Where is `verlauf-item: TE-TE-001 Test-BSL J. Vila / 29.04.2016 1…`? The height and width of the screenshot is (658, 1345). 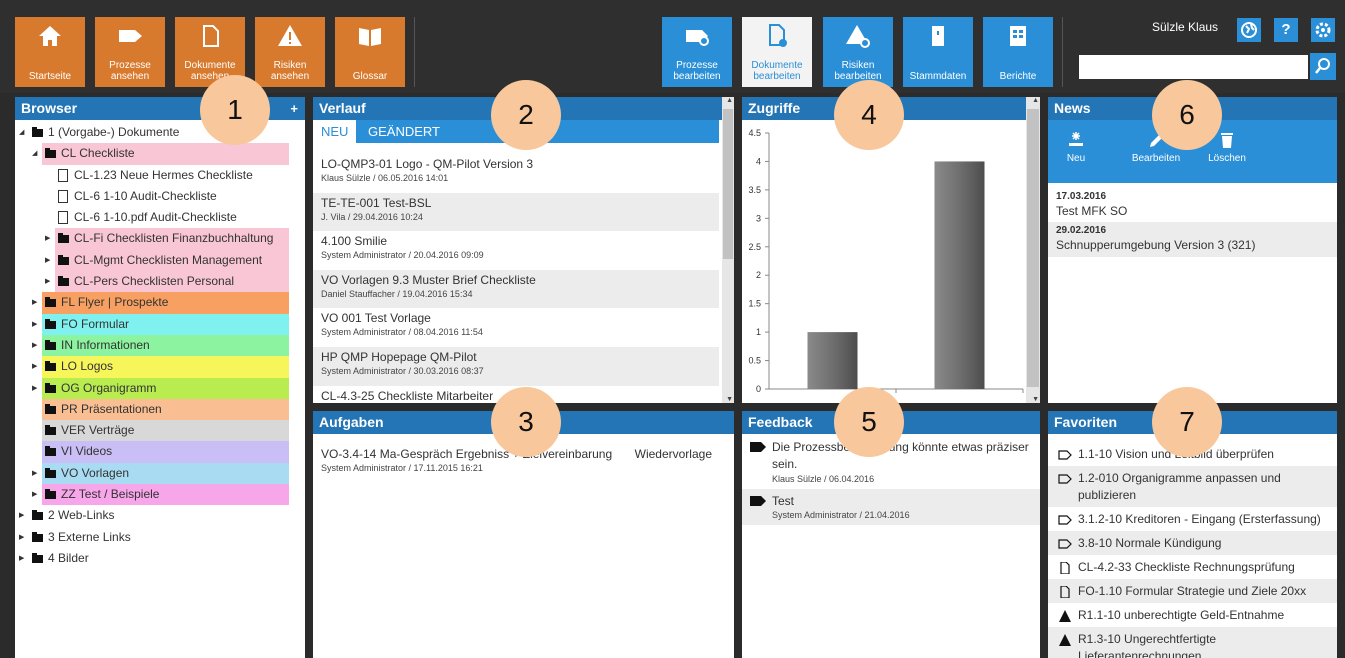
verlauf-item: TE-TE-001 Test-BSL J. Vila / 29.04.2016 1… is located at coordinates (516, 212).